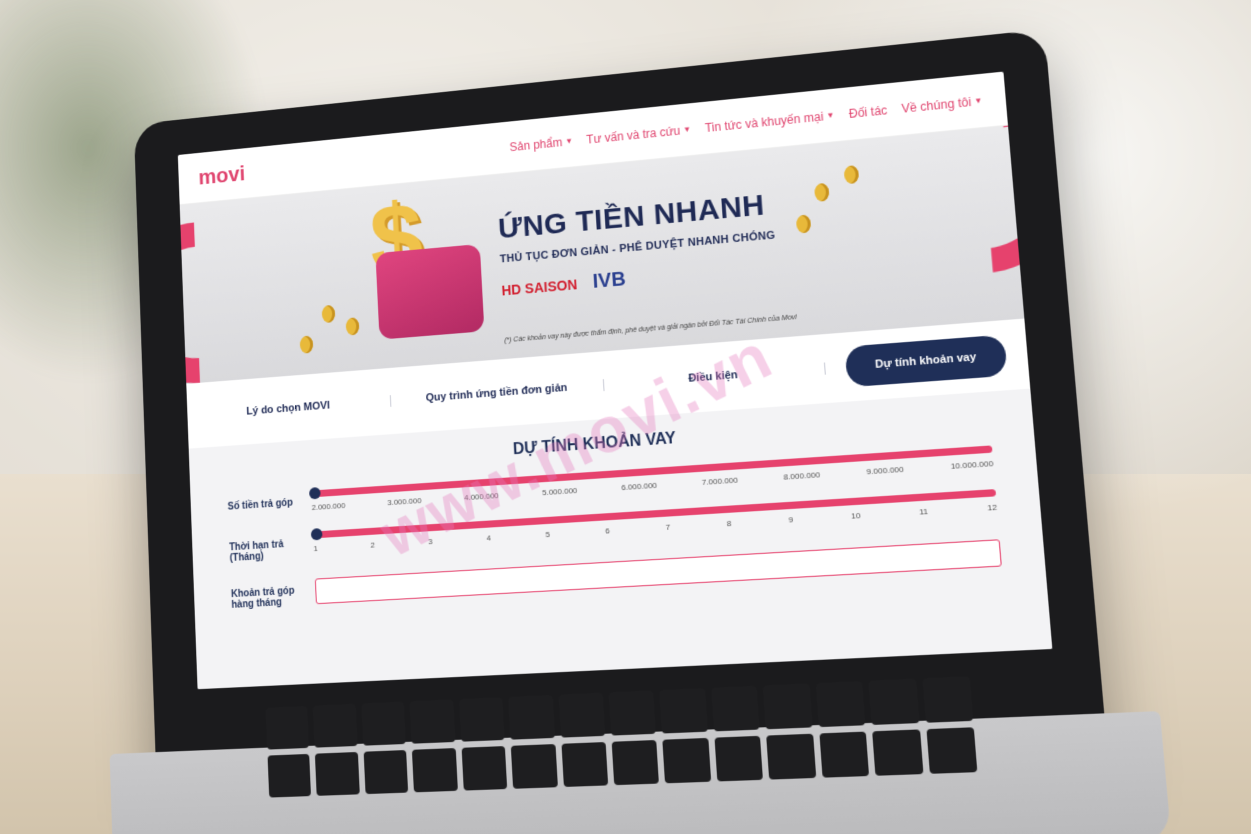 The image size is (1251, 834). What do you see at coordinates (867, 112) in the screenshot?
I see `nav-doi-tac: Đối tác` at bounding box center [867, 112].